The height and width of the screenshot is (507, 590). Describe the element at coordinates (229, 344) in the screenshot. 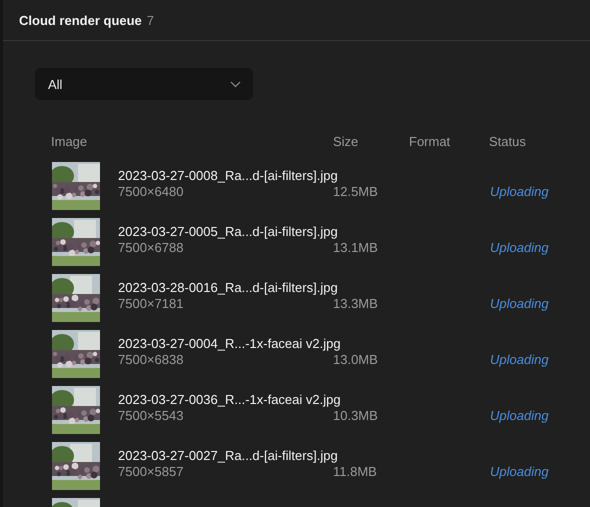

I see `file-name: 2023-03-27-0004_R...-1x-faceai v2.jpg` at that location.